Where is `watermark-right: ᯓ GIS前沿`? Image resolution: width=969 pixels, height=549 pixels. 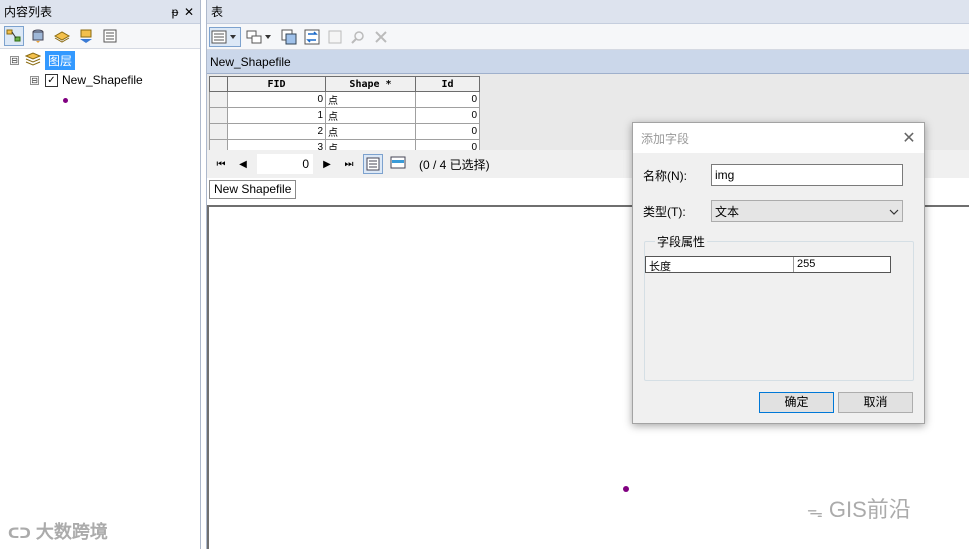 watermark-right: ᯓ GIS前沿 is located at coordinates (859, 508).